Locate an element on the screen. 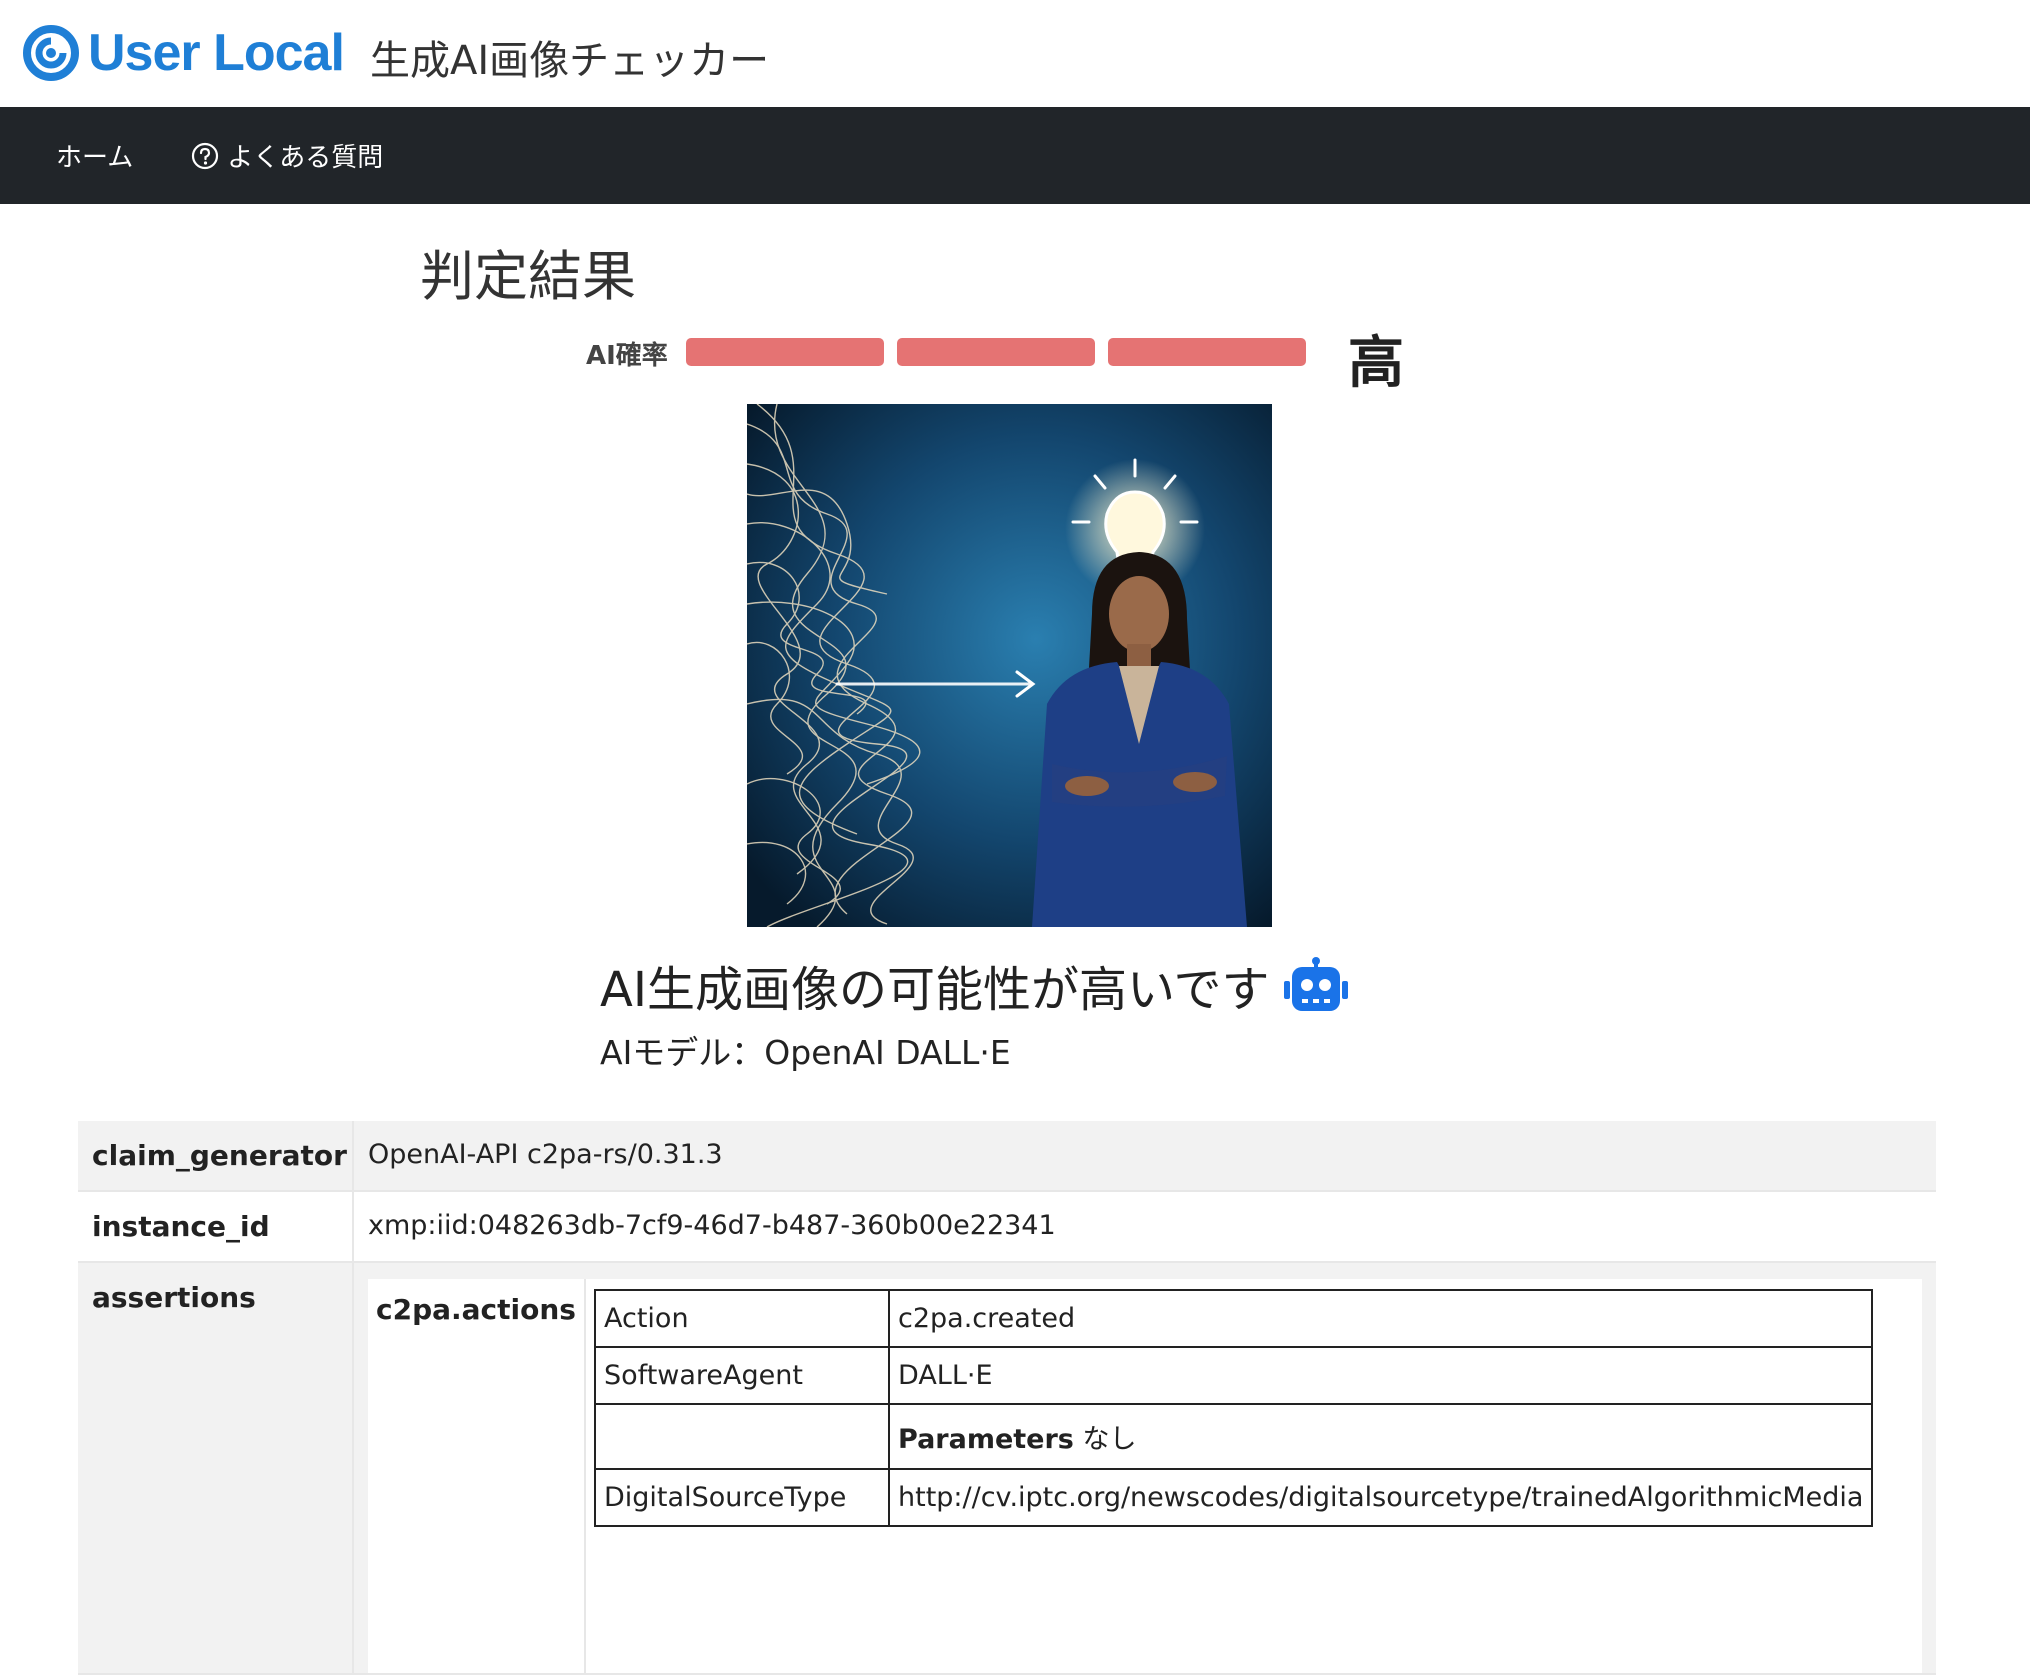 The image size is (2030, 1675). analyzed-image is located at coordinates (1009, 665).